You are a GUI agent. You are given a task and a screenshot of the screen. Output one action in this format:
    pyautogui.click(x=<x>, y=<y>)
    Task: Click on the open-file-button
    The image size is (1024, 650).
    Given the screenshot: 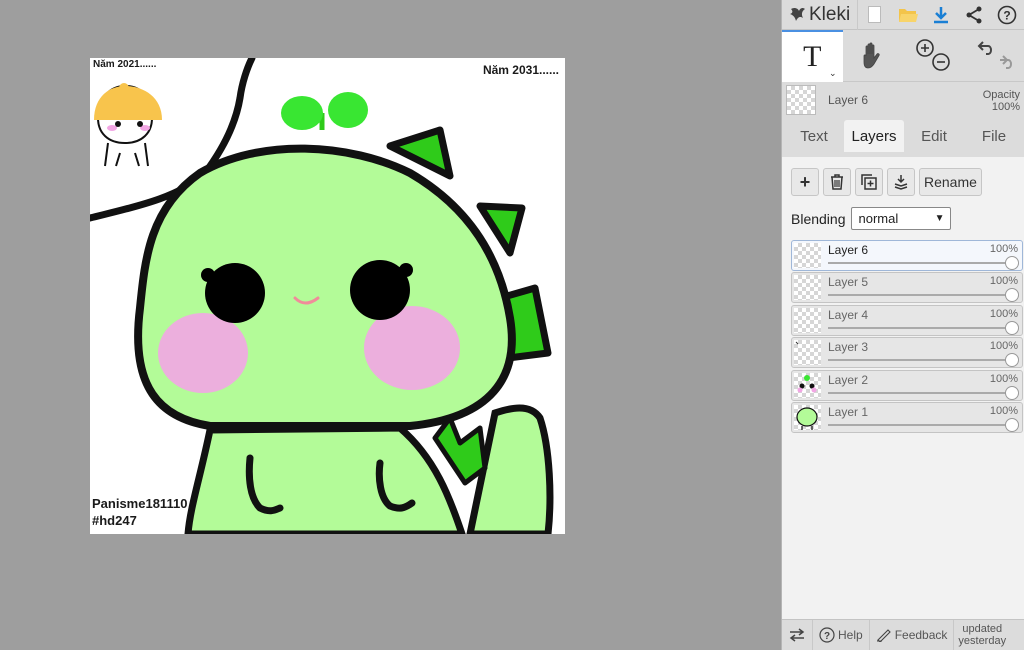 What is the action you would take?
    pyautogui.click(x=907, y=15)
    